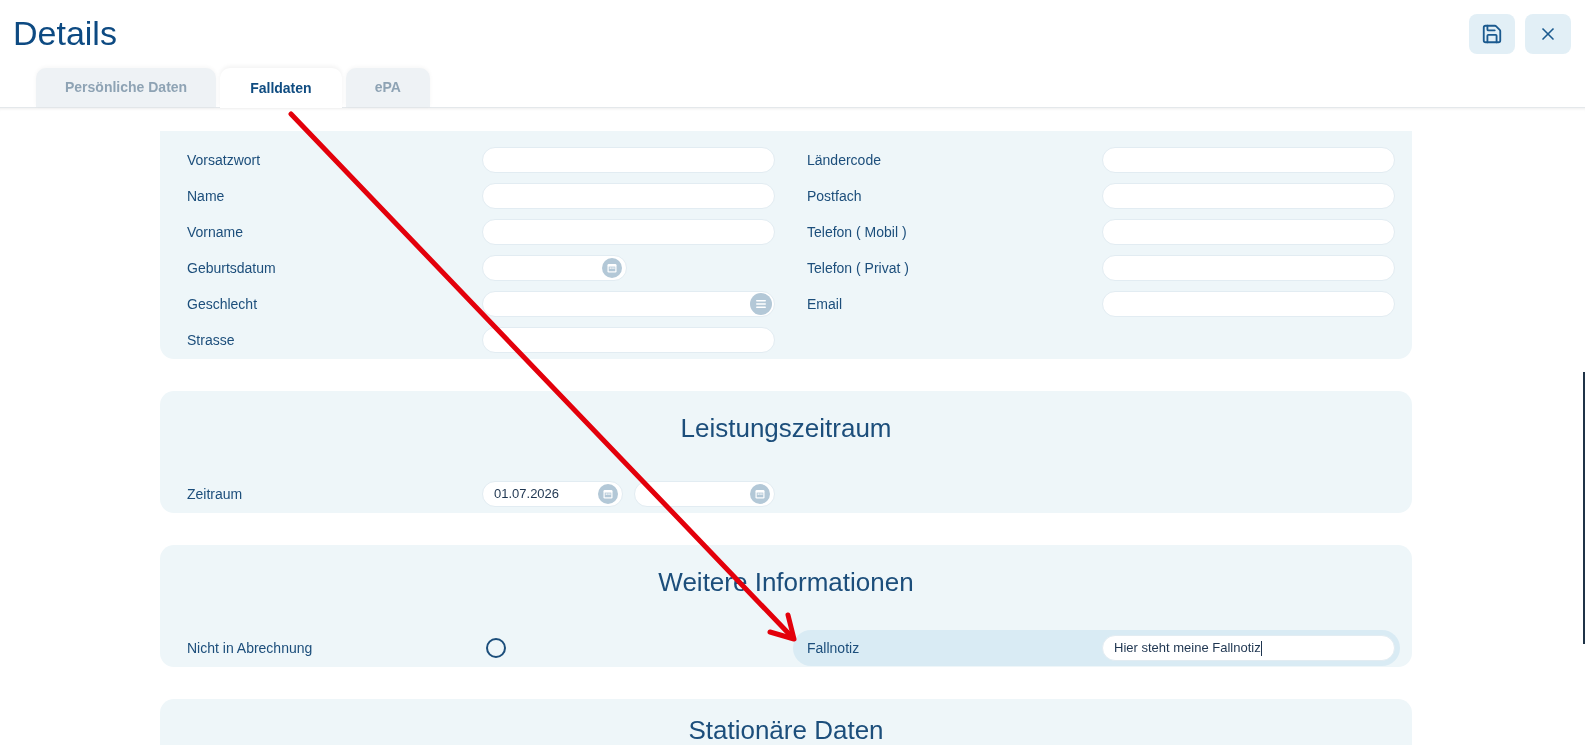  What do you see at coordinates (1584, 508) in the screenshot?
I see `scrollbar-thumb` at bounding box center [1584, 508].